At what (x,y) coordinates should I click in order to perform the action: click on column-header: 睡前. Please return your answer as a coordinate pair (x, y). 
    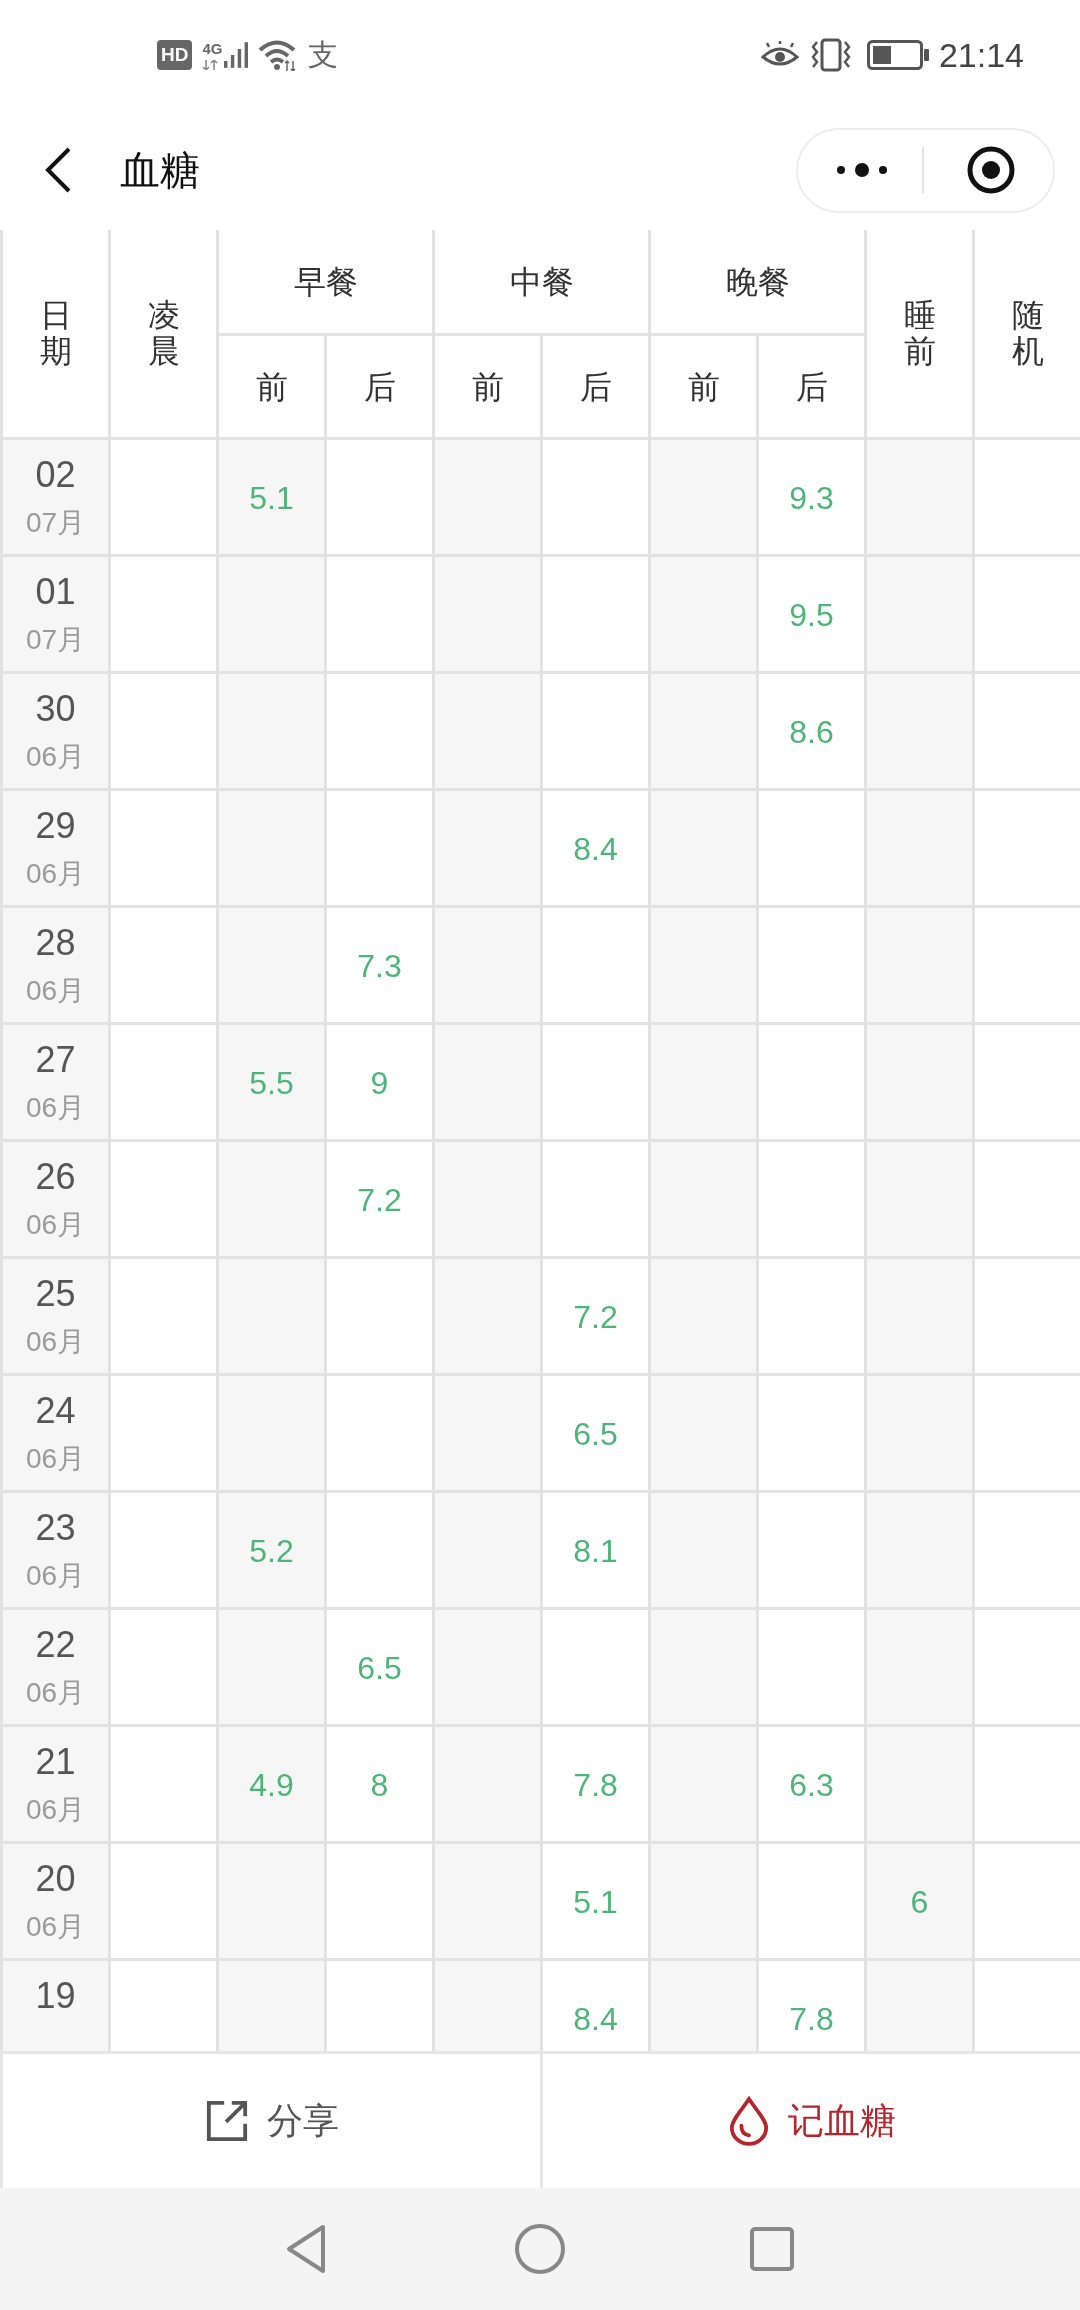
    Looking at the image, I should click on (919, 333).